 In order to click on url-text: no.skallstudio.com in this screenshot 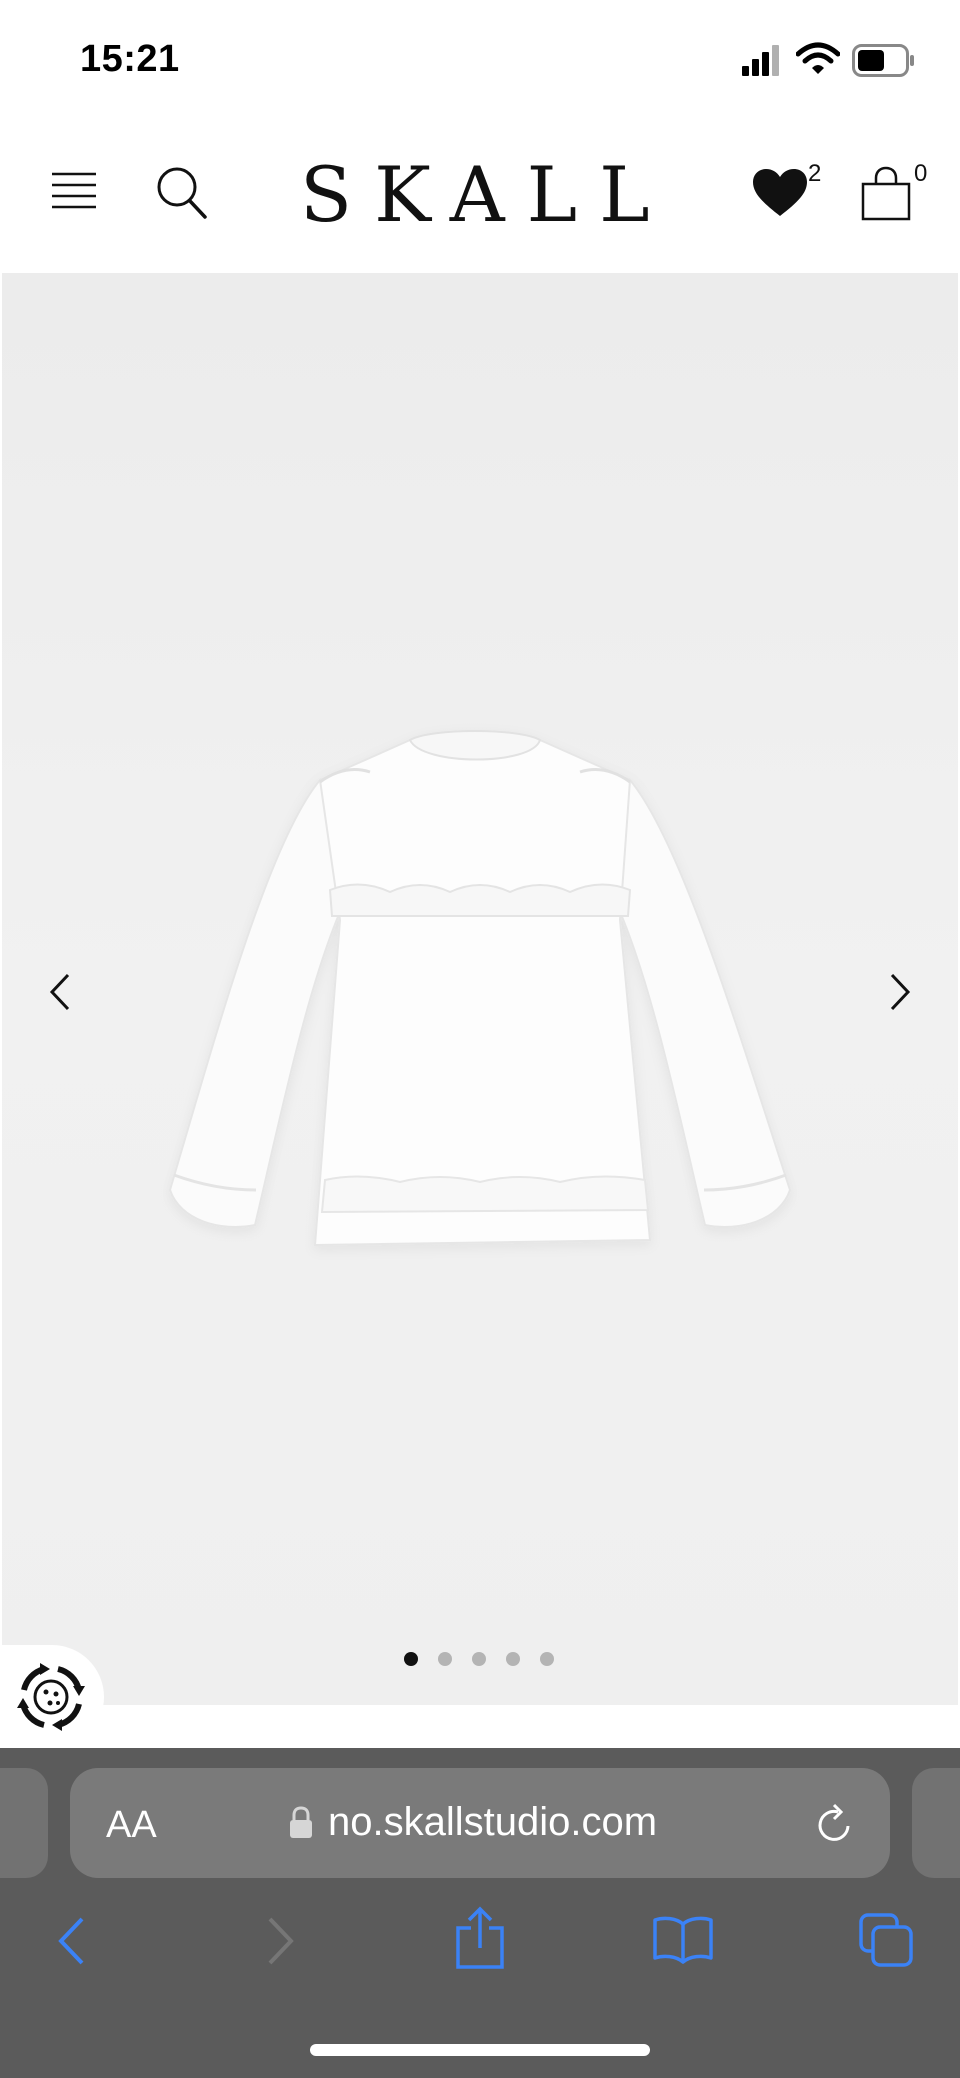, I will do `click(492, 1822)`.